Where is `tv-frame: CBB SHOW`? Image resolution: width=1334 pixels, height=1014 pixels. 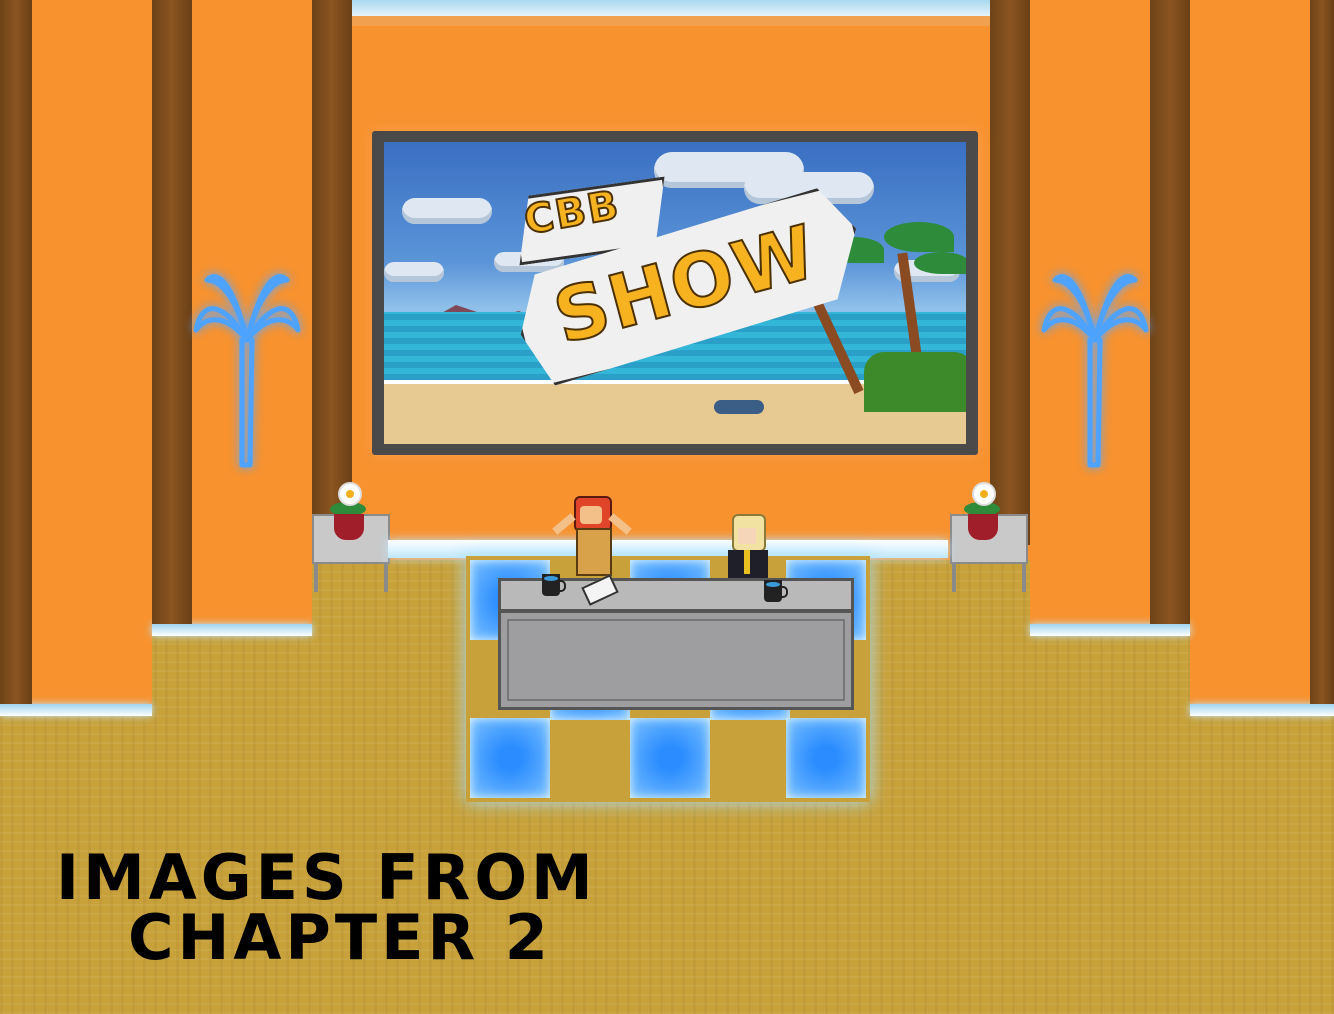
tv-frame: CBB SHOW is located at coordinates (675, 293).